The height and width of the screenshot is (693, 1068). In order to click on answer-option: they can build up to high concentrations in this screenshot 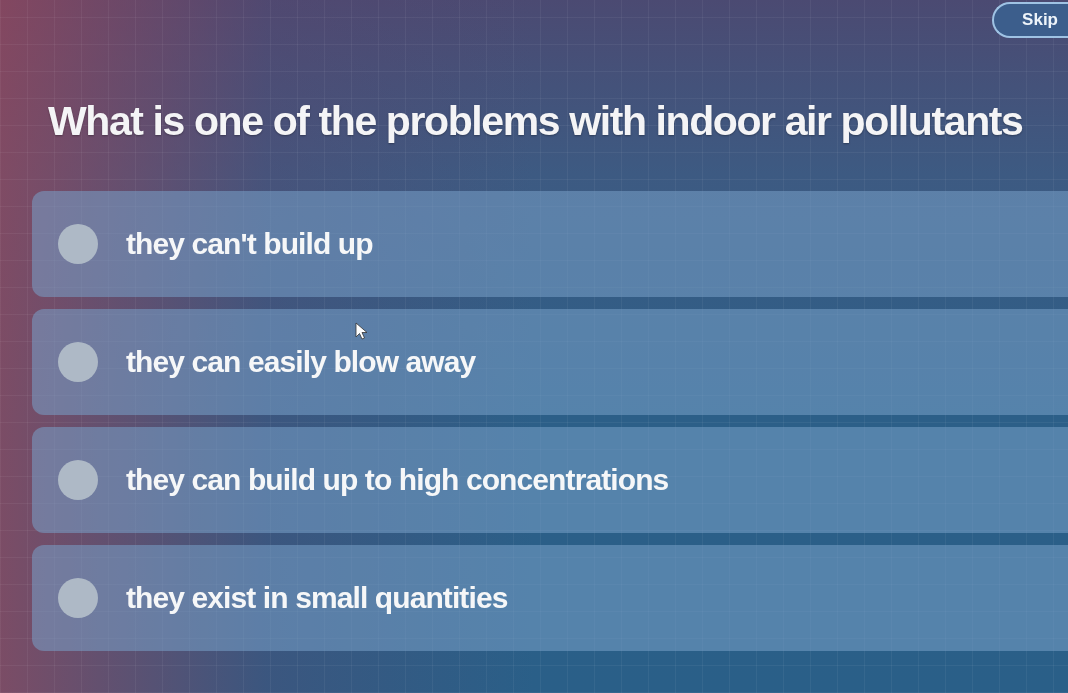, I will do `click(550, 480)`.